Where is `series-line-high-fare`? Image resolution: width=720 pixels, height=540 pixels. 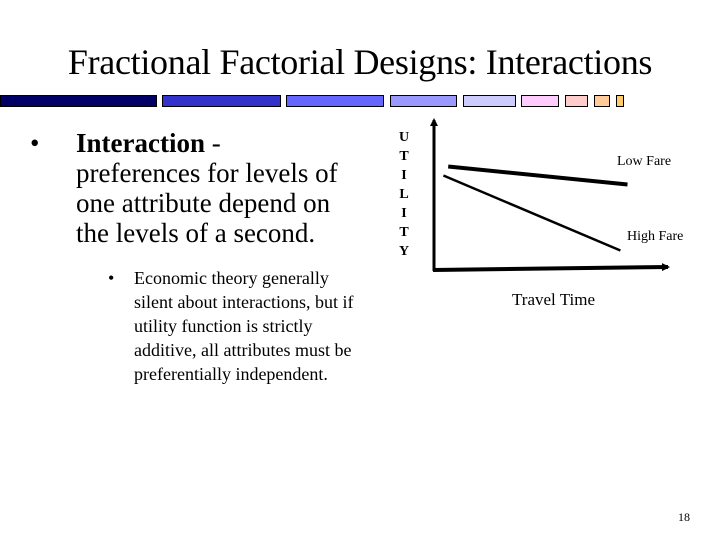
series-line-high-fare is located at coordinates (531, 213).